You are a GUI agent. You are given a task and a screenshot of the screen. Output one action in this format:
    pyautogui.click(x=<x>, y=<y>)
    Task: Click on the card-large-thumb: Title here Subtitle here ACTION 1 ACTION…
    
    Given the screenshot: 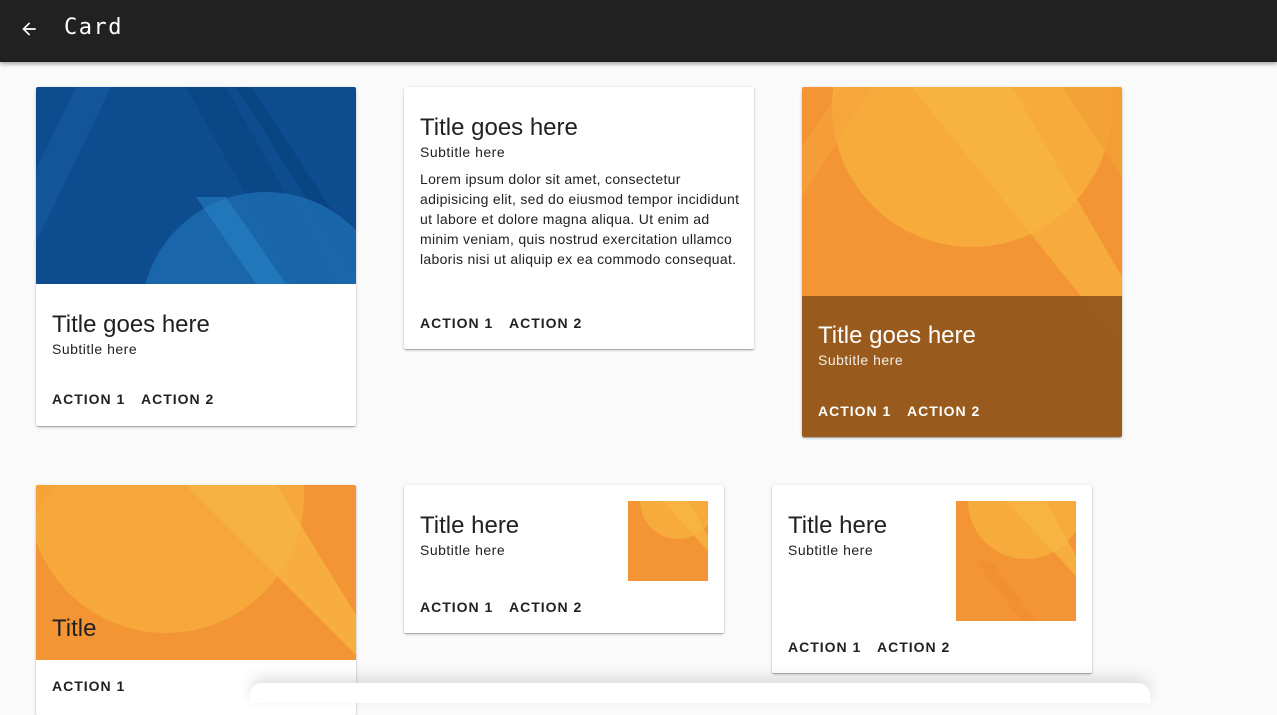 What is the action you would take?
    pyautogui.click(x=932, y=579)
    